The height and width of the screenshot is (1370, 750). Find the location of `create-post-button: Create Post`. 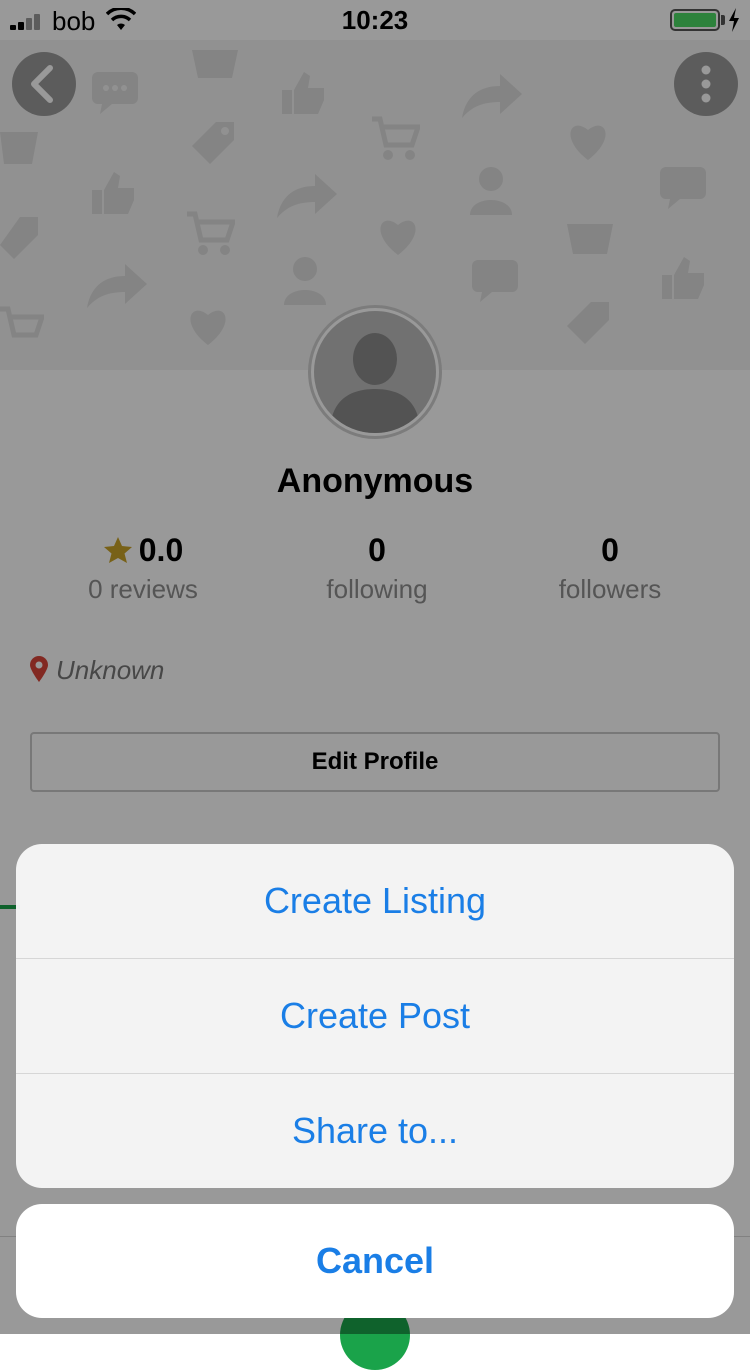

create-post-button: Create Post is located at coordinates (375, 1016).